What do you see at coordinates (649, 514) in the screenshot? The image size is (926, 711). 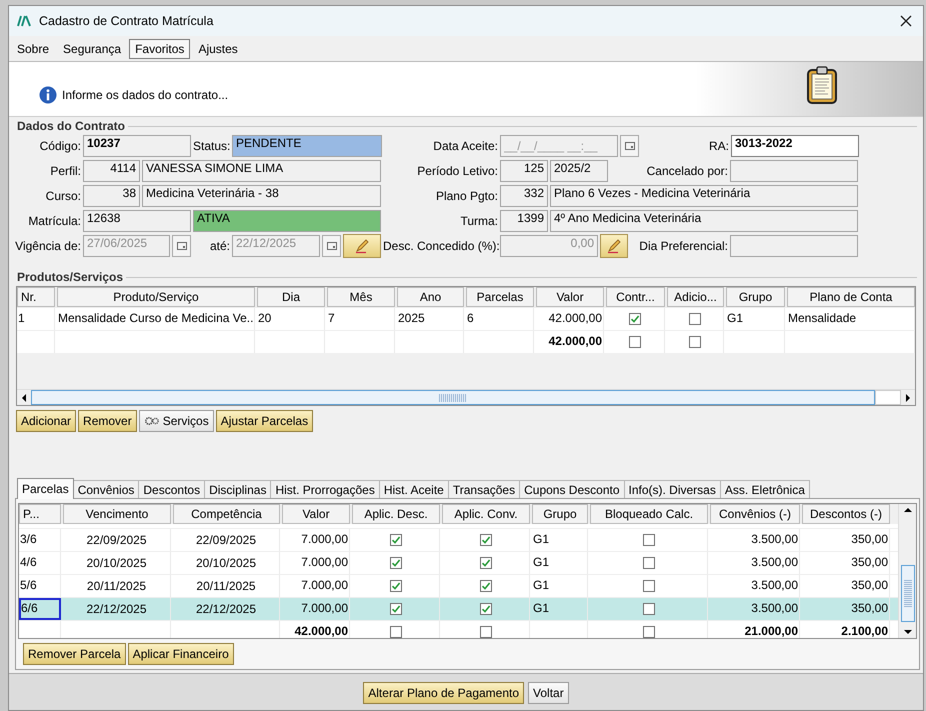 I see `column-header: Bloqueado Calc.` at bounding box center [649, 514].